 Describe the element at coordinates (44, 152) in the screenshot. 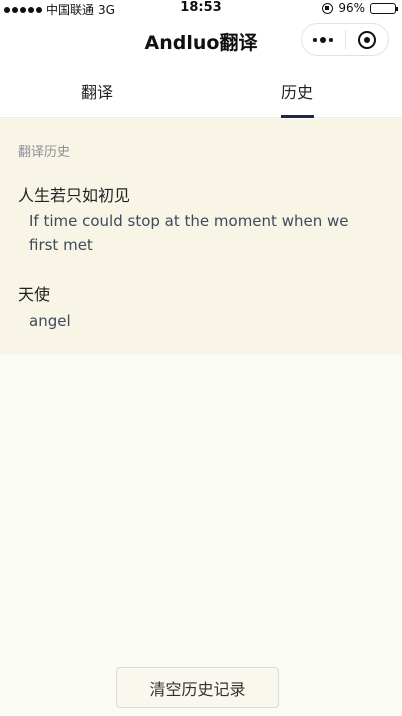

I see `history-section-title: 翻译历史` at that location.